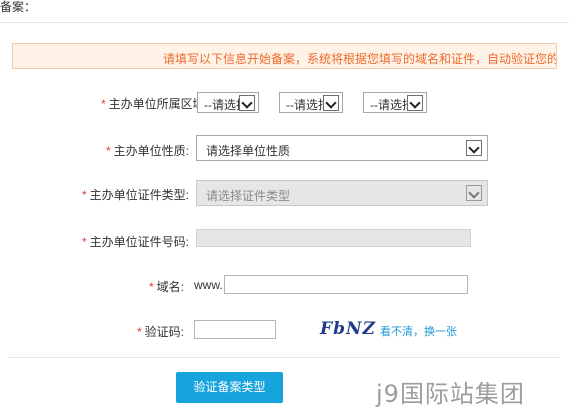 The image size is (569, 419). I want to click on notice-text: 请填写以下信息开始备案，系统将根据您填写的域名和证件，自动验证您的备案类型, so click(359, 59).